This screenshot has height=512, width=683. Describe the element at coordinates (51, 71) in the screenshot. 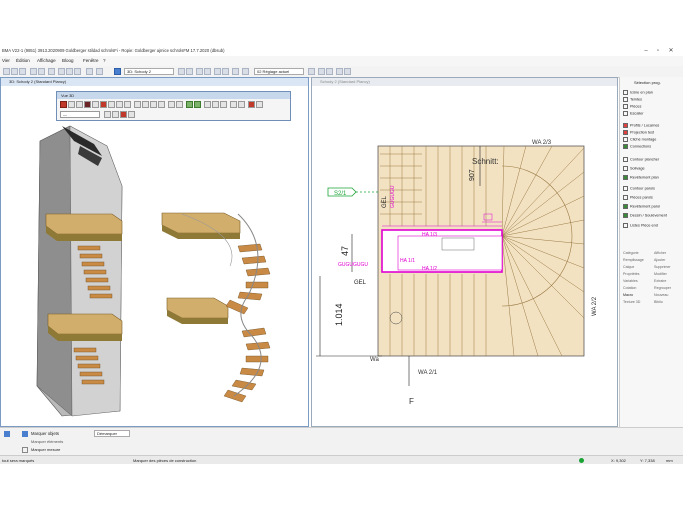

I see `print-icon` at that location.